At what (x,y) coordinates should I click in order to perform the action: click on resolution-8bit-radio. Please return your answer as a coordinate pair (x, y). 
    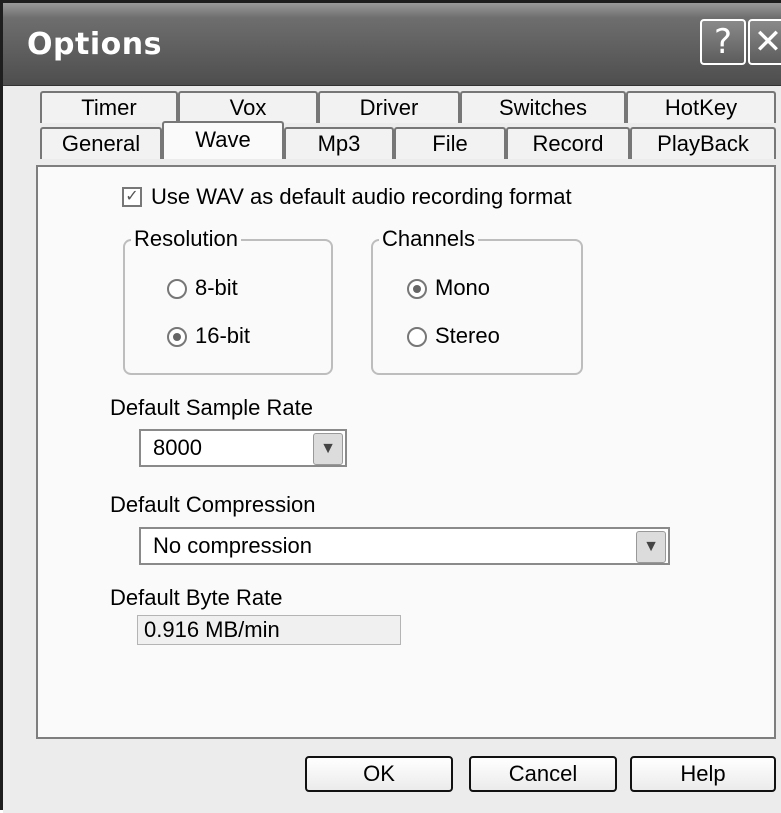
    Looking at the image, I should click on (177, 289).